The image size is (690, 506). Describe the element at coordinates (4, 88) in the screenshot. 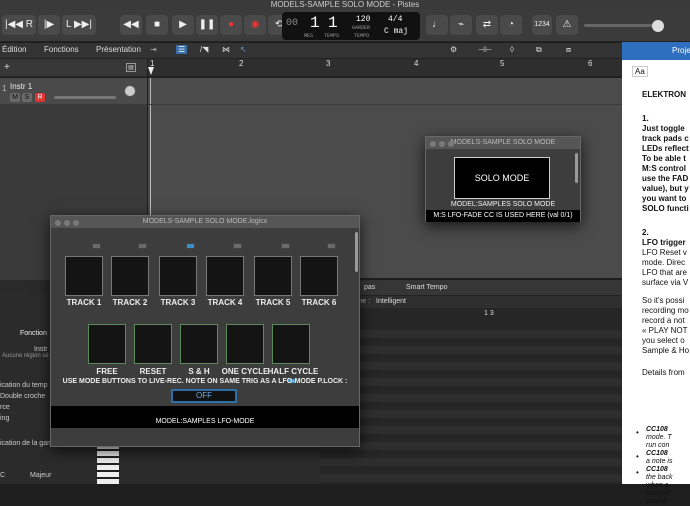

I see `track-number: 1` at that location.